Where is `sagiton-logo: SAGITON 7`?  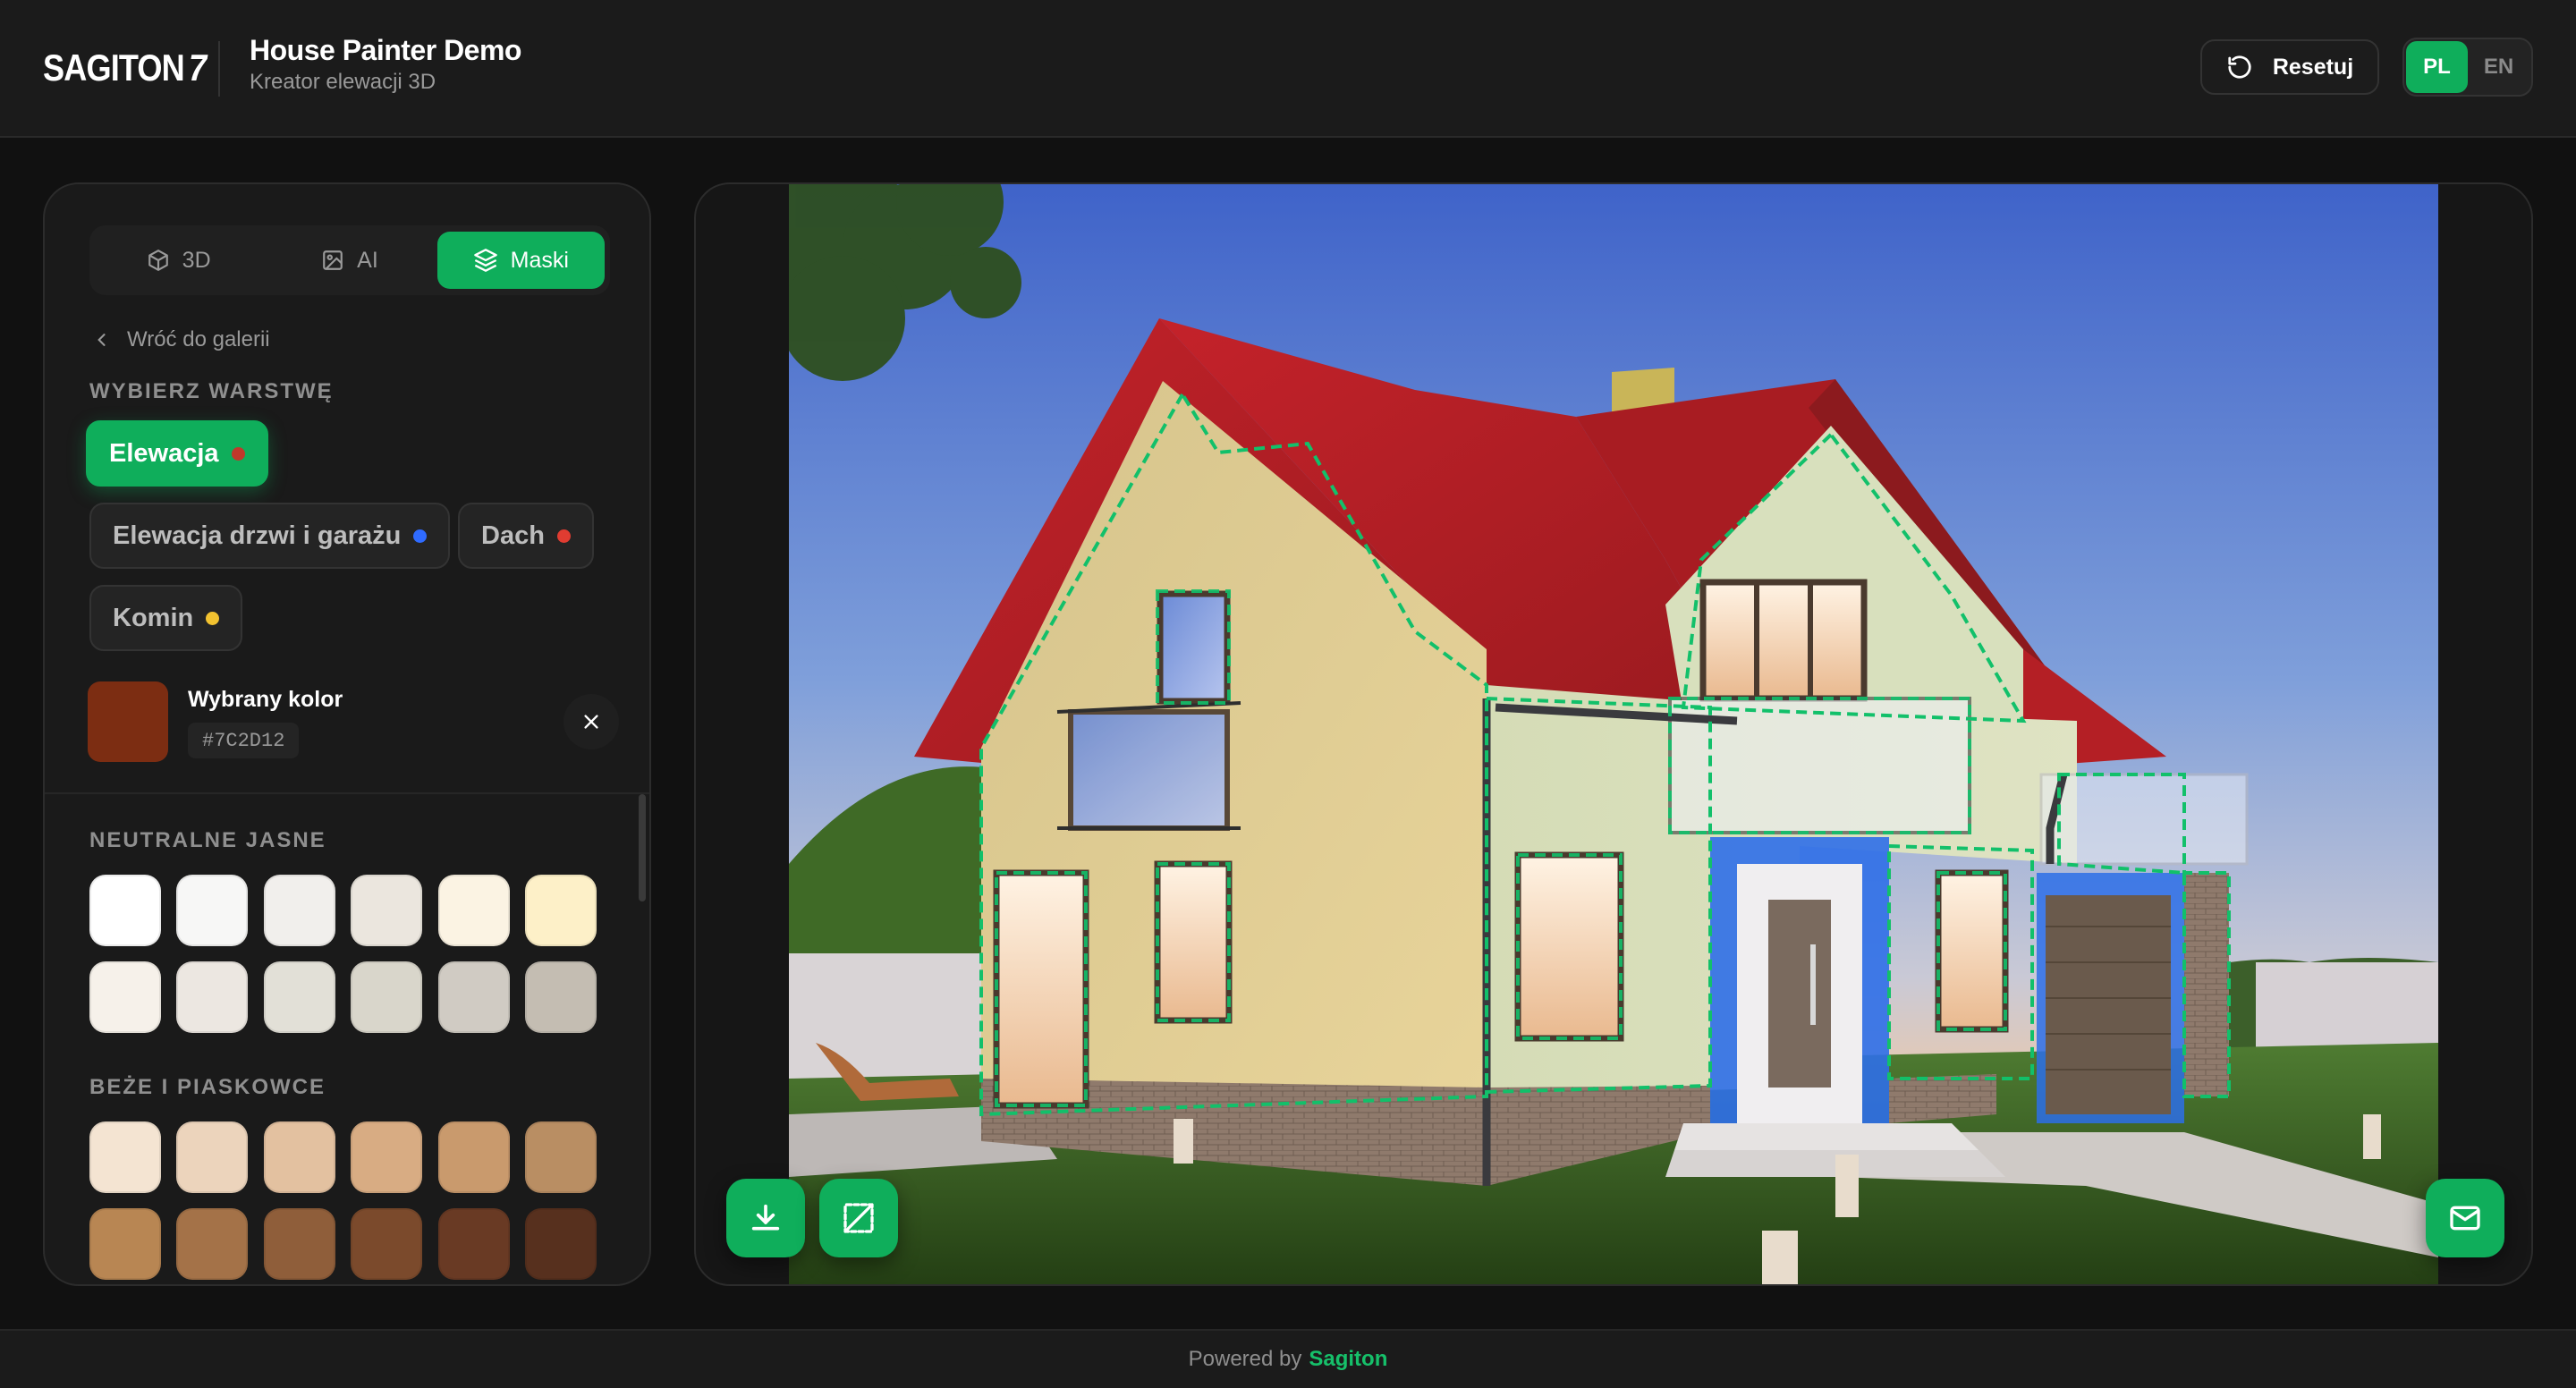 sagiton-logo: SAGITON 7 is located at coordinates (125, 68).